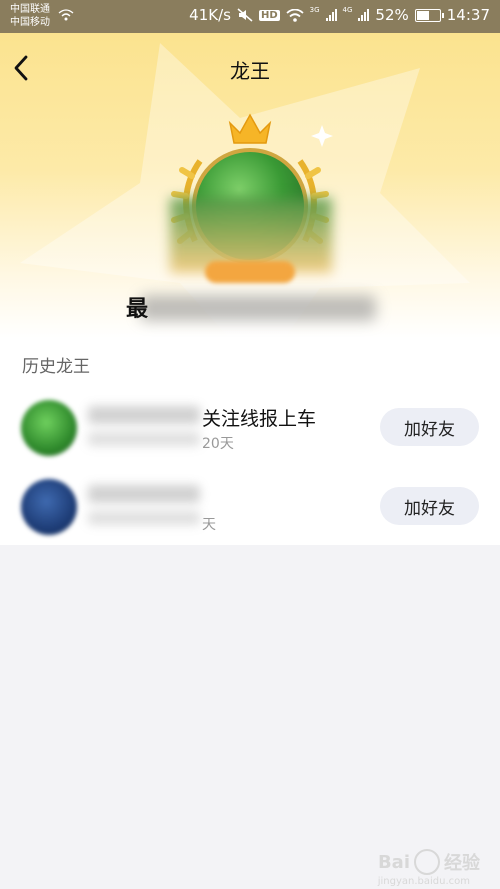 The height and width of the screenshot is (889, 500). Describe the element at coordinates (250, 272) in the screenshot. I see `dragon-king-badge` at that location.